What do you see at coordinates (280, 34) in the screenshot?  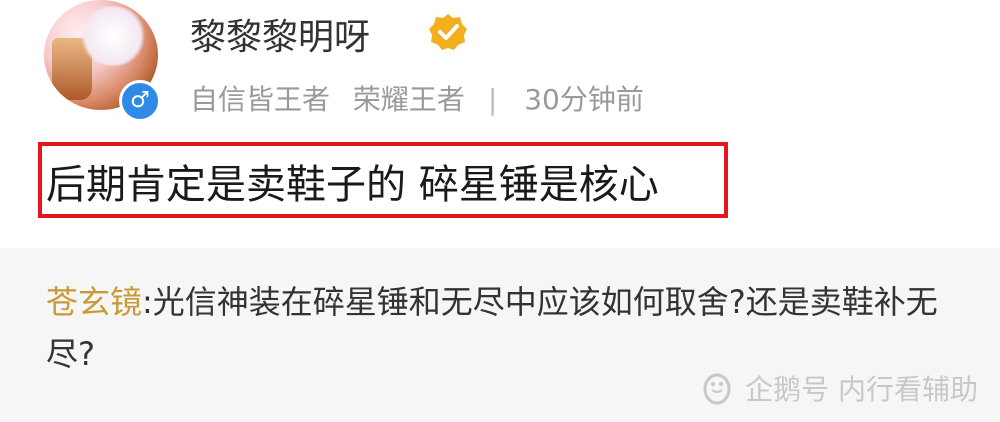 I see `username: 黎黎黎明呀` at bounding box center [280, 34].